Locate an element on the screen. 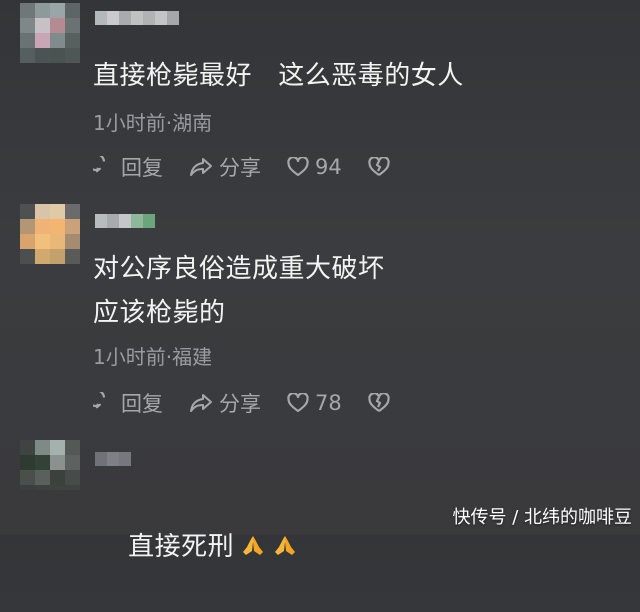 The height and width of the screenshot is (612, 640). comment-actions: 回复 分享 94 is located at coordinates (254, 167).